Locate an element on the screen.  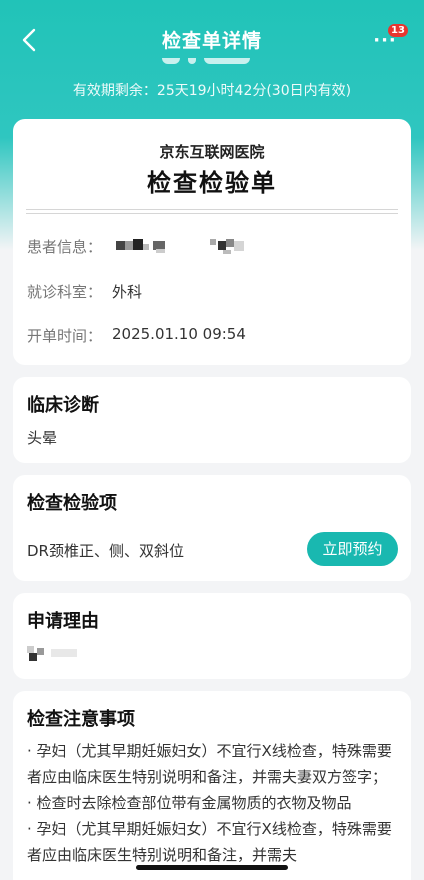
notice-item: · 检查时去除检查部位带有金属物质的衣物及物品 is located at coordinates (189, 803).